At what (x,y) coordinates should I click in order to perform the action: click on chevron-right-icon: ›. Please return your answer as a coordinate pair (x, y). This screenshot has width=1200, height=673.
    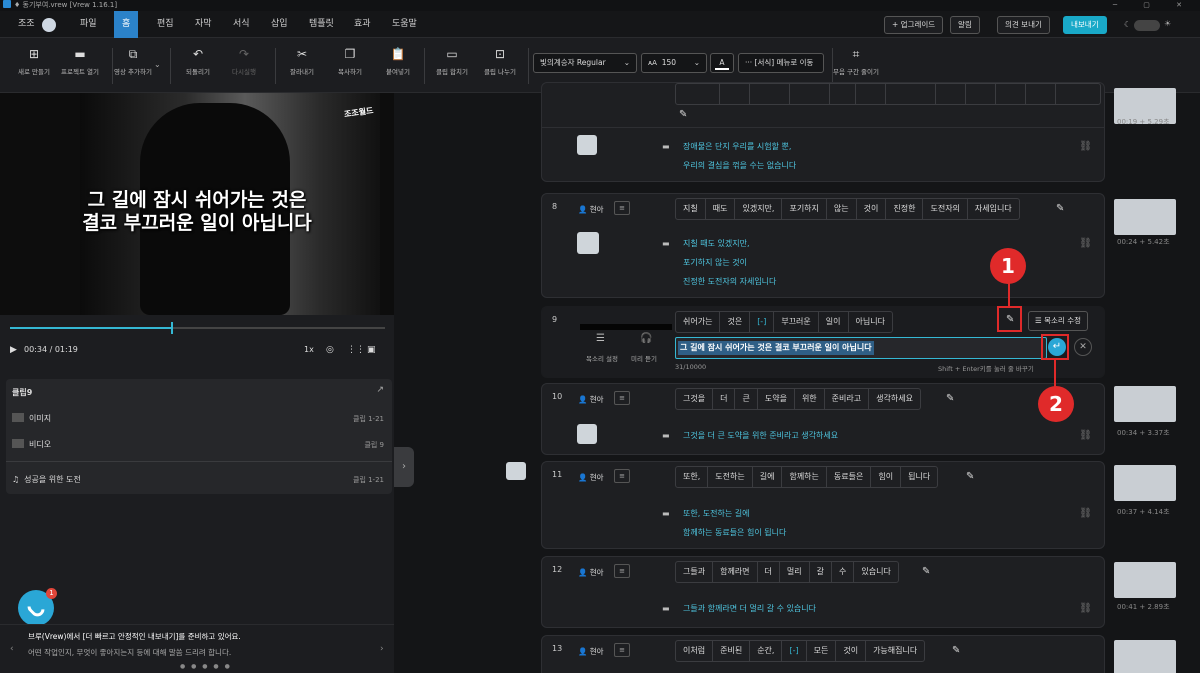
    Looking at the image, I should click on (382, 649).